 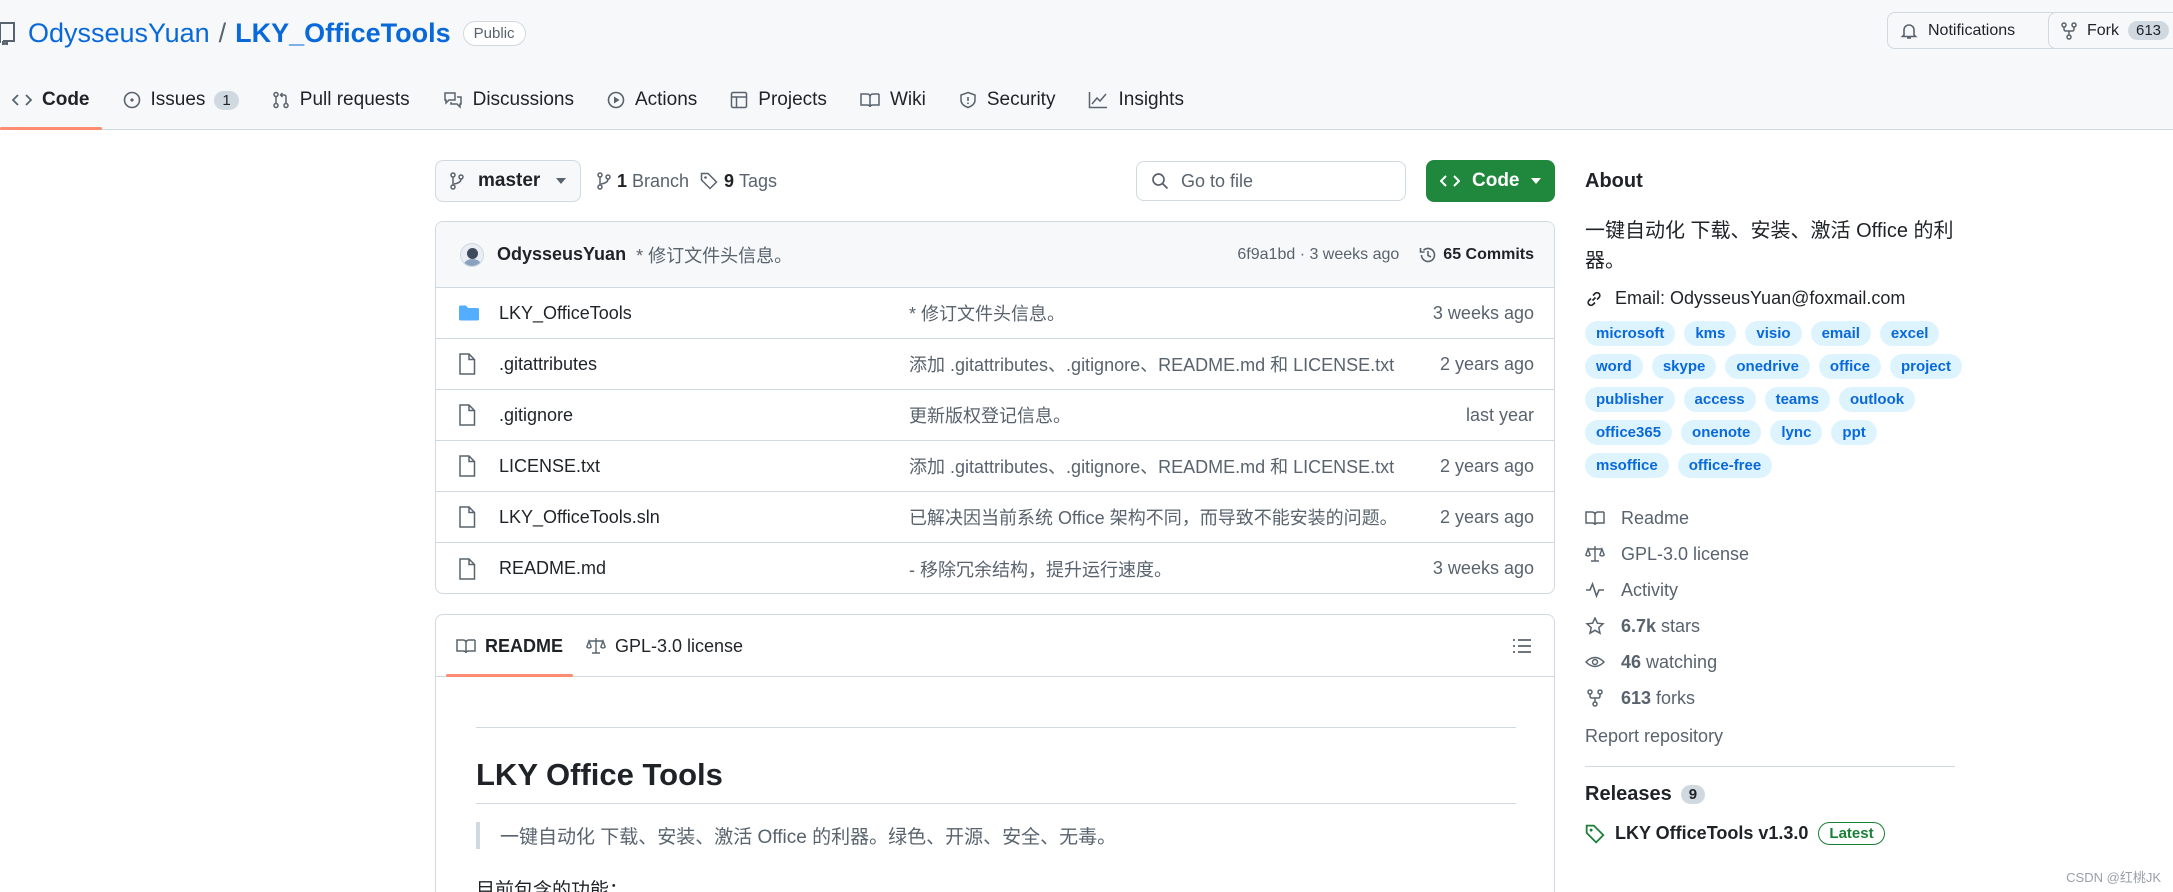 I want to click on file-commit-message: 更新版权登记信息。, so click(x=1187, y=415).